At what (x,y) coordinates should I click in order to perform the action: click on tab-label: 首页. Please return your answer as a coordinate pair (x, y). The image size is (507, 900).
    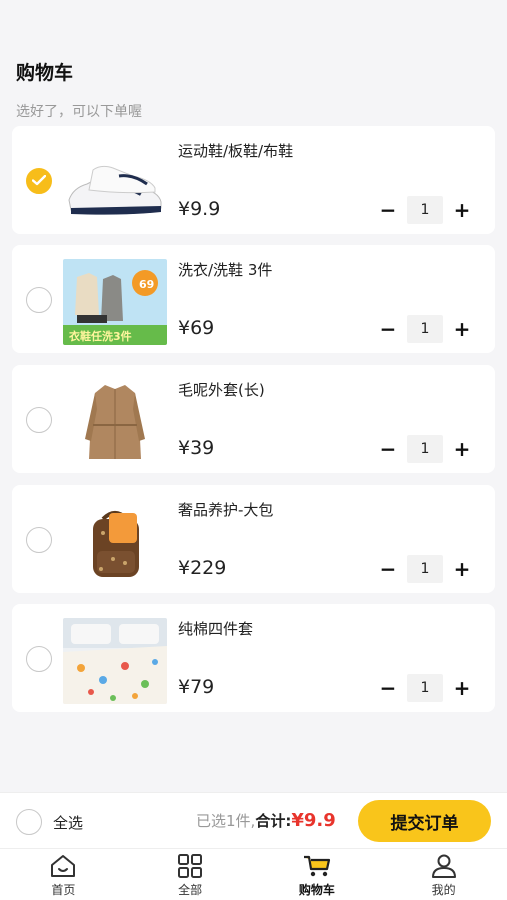
    Looking at the image, I should click on (63, 890).